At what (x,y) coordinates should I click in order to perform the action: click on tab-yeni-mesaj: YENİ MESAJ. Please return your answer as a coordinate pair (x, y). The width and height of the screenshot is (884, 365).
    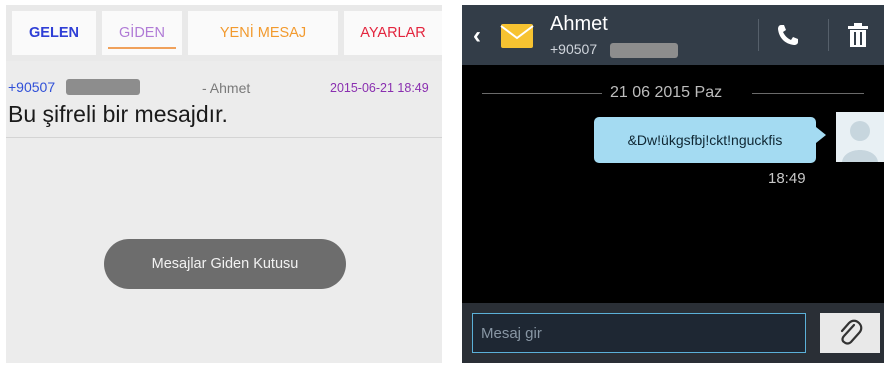
    Looking at the image, I should click on (263, 33).